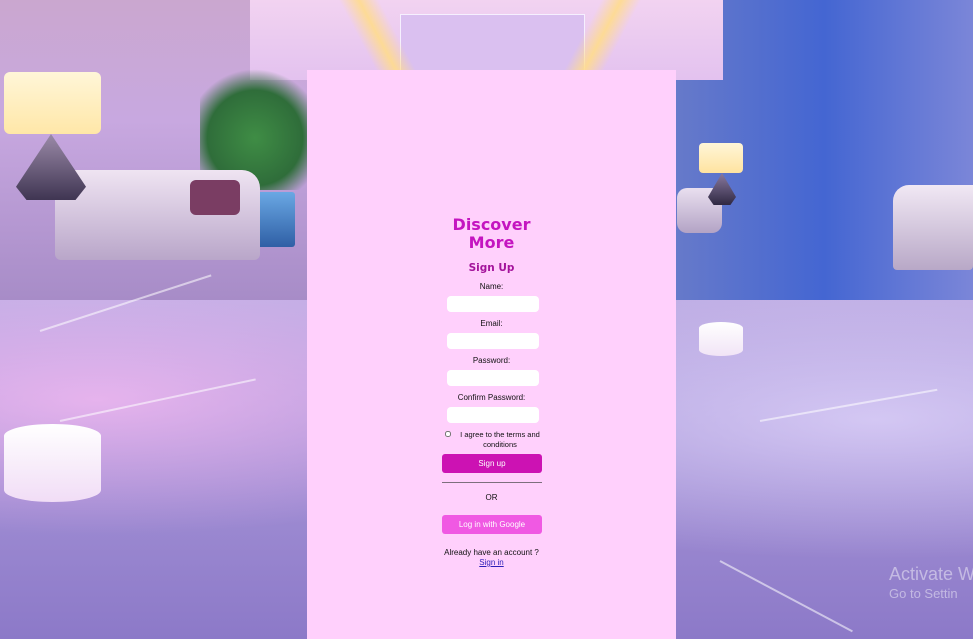 This screenshot has height=639, width=973. Describe the element at coordinates (933, 227) in the screenshot. I see `sofa-right` at that location.